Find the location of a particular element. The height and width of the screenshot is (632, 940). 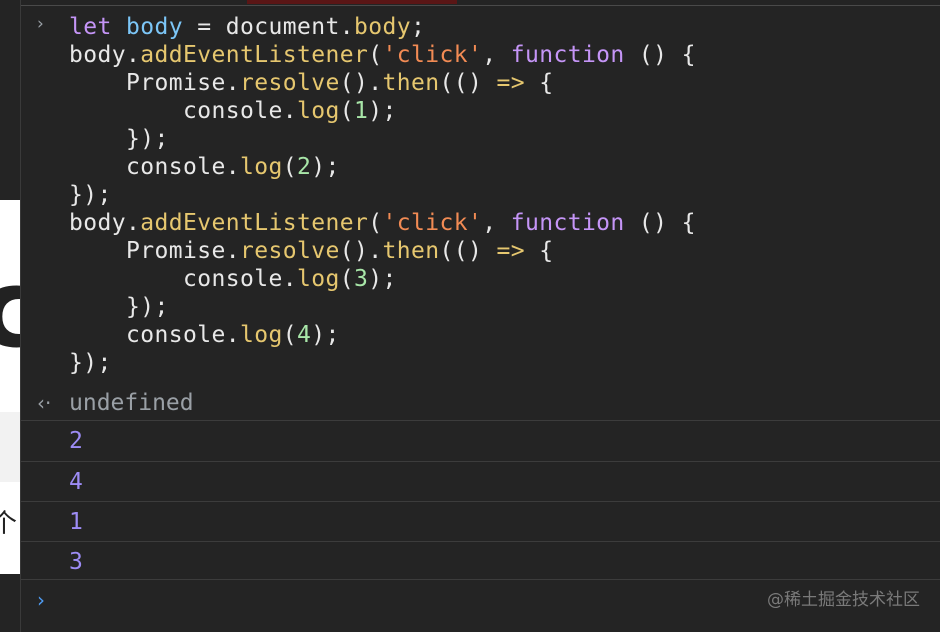

code-line: let body = document.body; is located at coordinates (382, 27).